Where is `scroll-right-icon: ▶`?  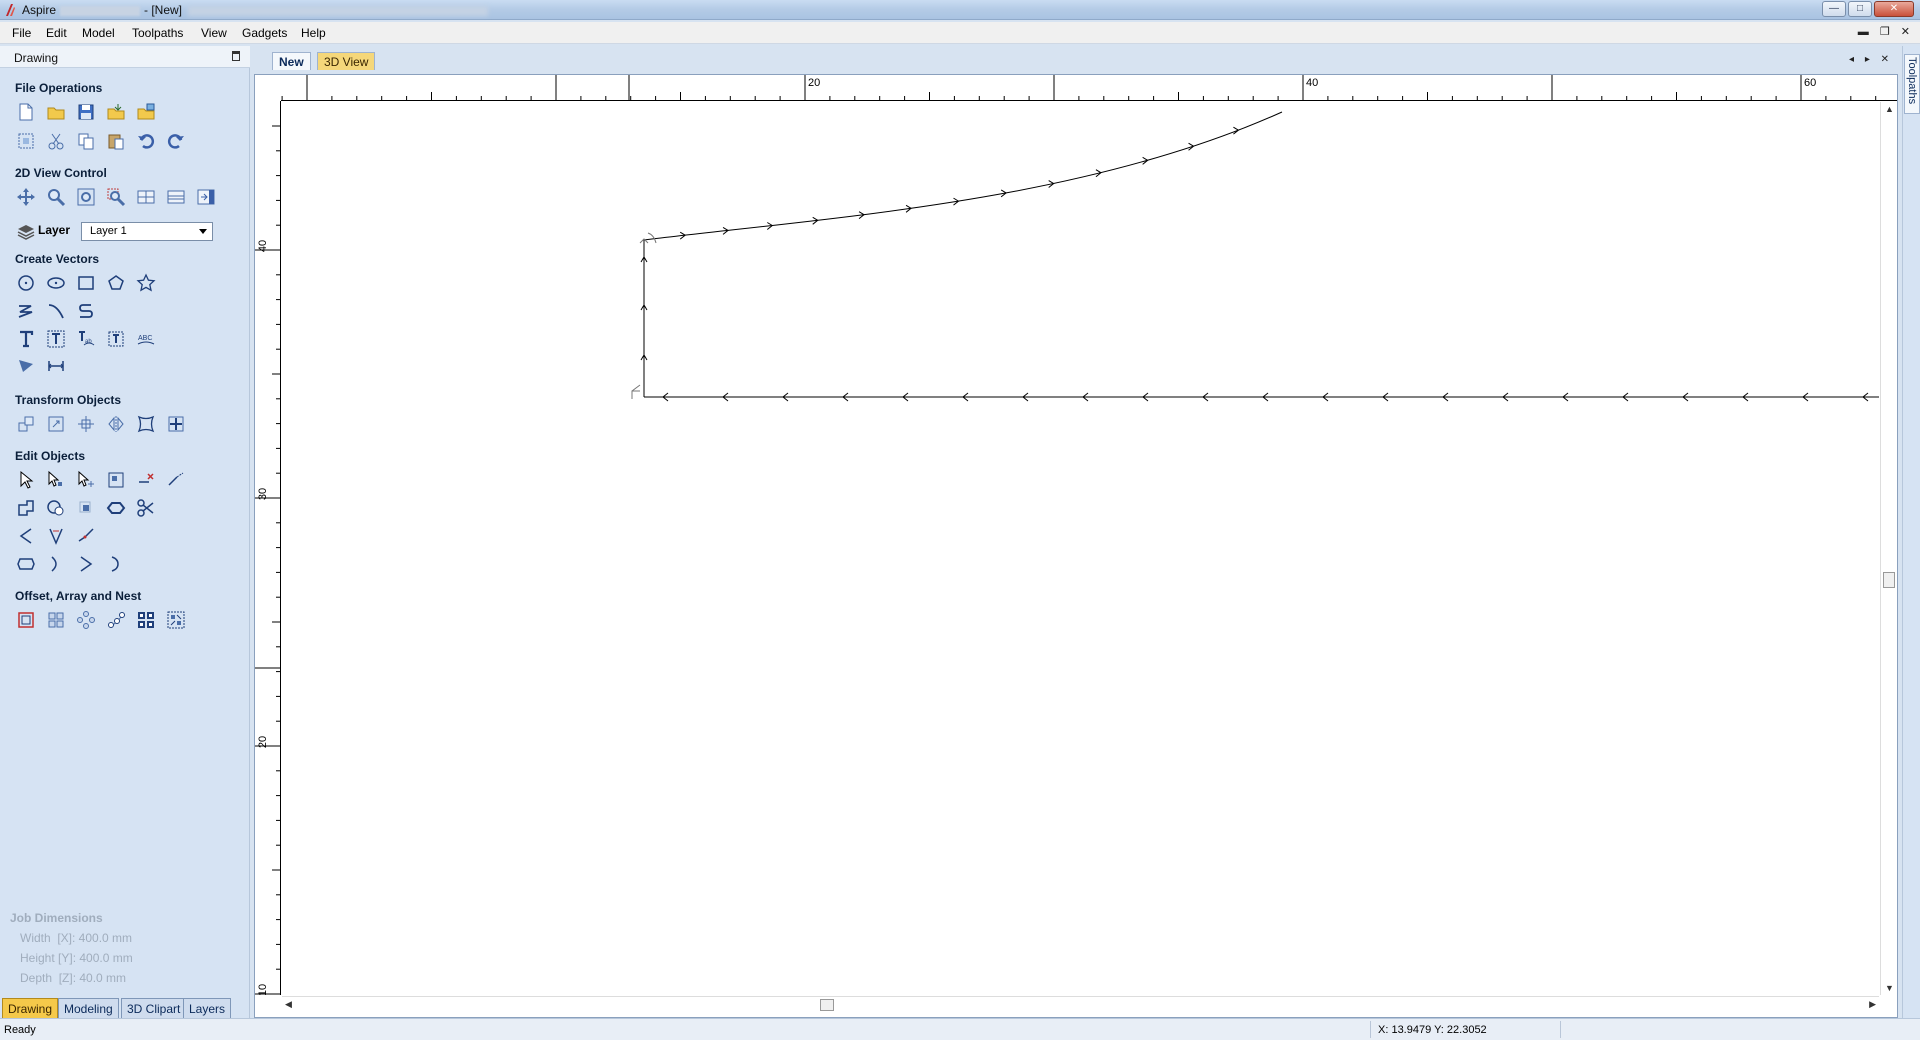
scroll-right-icon: ▶ is located at coordinates (1872, 1004).